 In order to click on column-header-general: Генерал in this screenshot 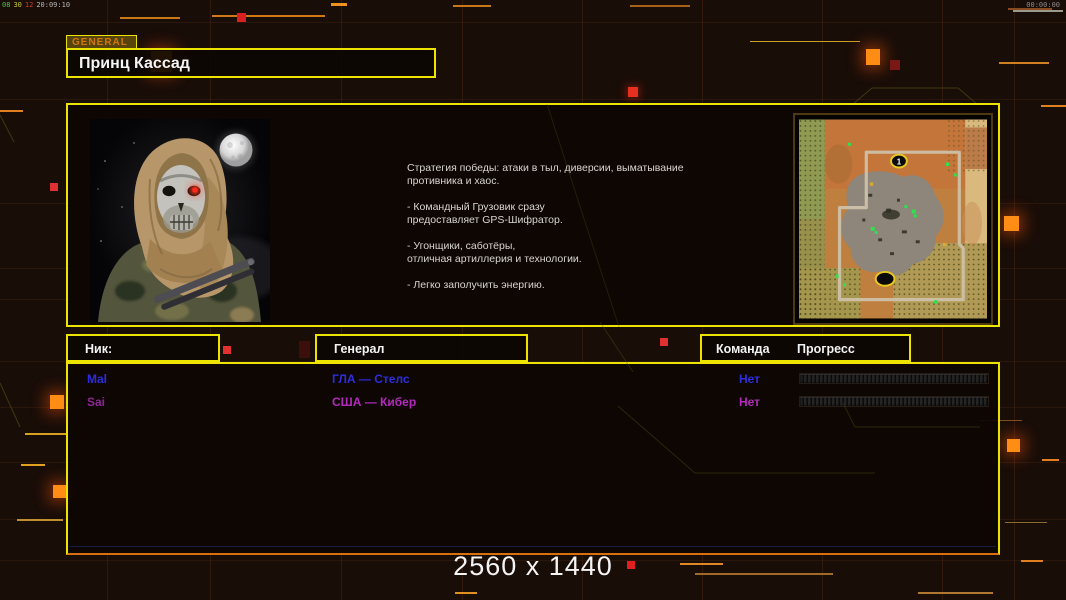, I will do `click(421, 348)`.